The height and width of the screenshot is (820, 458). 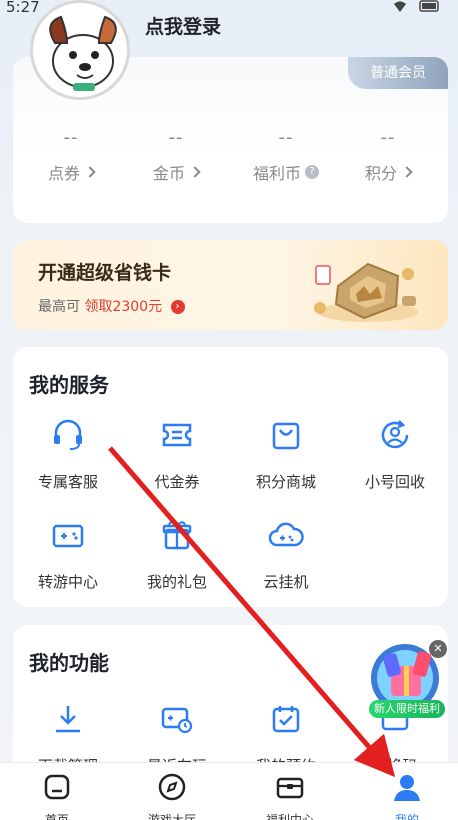 I want to click on voucher-icon, so click(x=177, y=435).